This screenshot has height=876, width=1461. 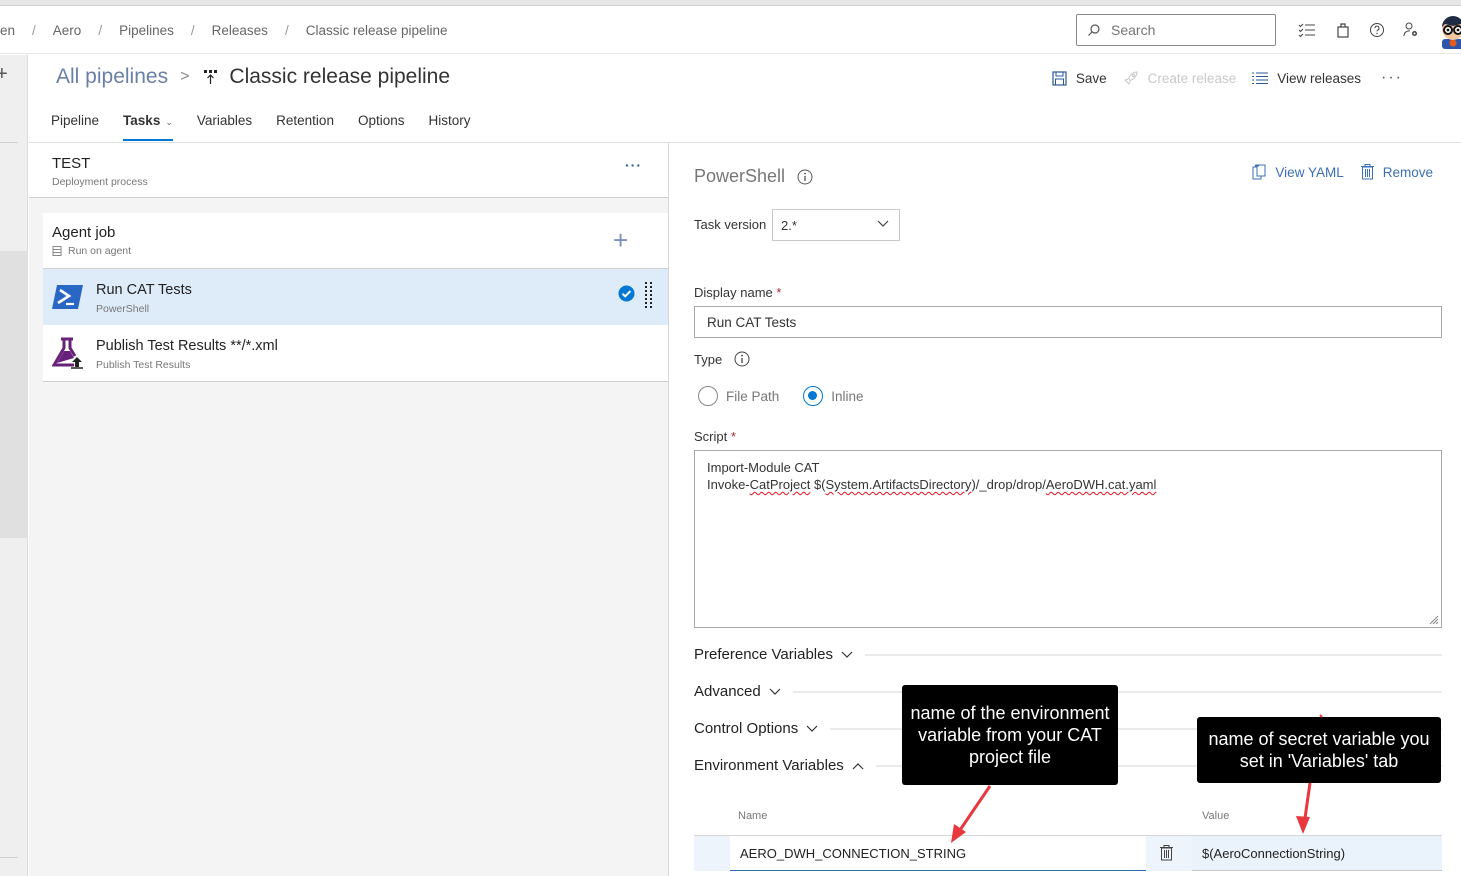 I want to click on display-name-label: Display name *, so click(x=737, y=292).